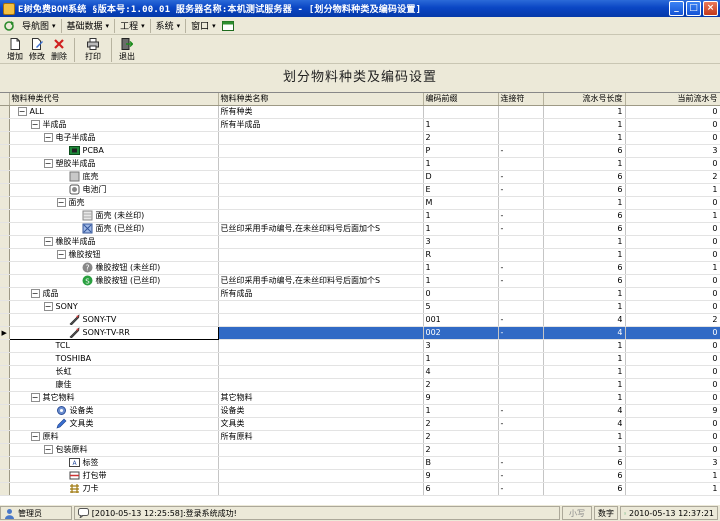  I want to click on cell-code-prefix: M, so click(461, 203).